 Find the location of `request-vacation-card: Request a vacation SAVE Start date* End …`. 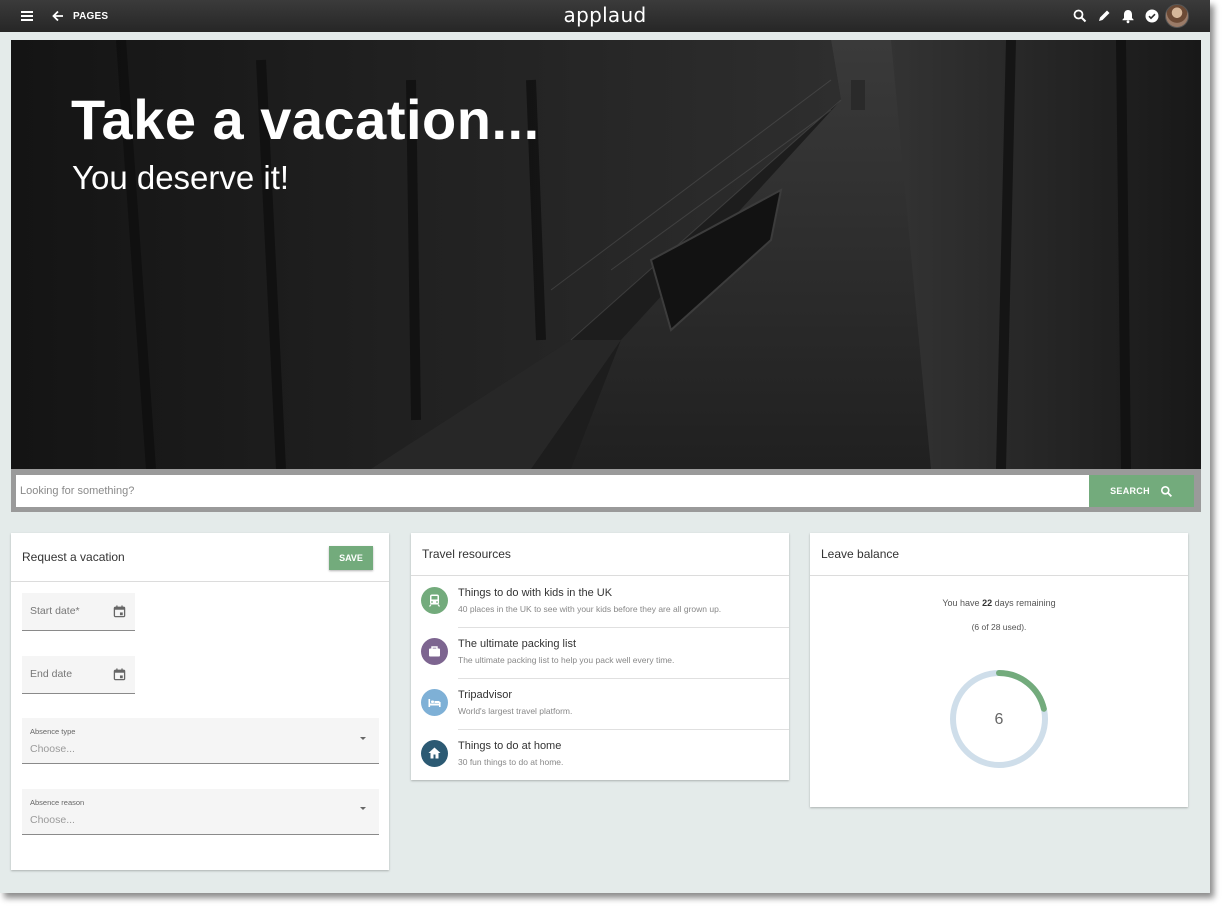

request-vacation-card: Request a vacation SAVE Start date* End … is located at coordinates (200, 701).